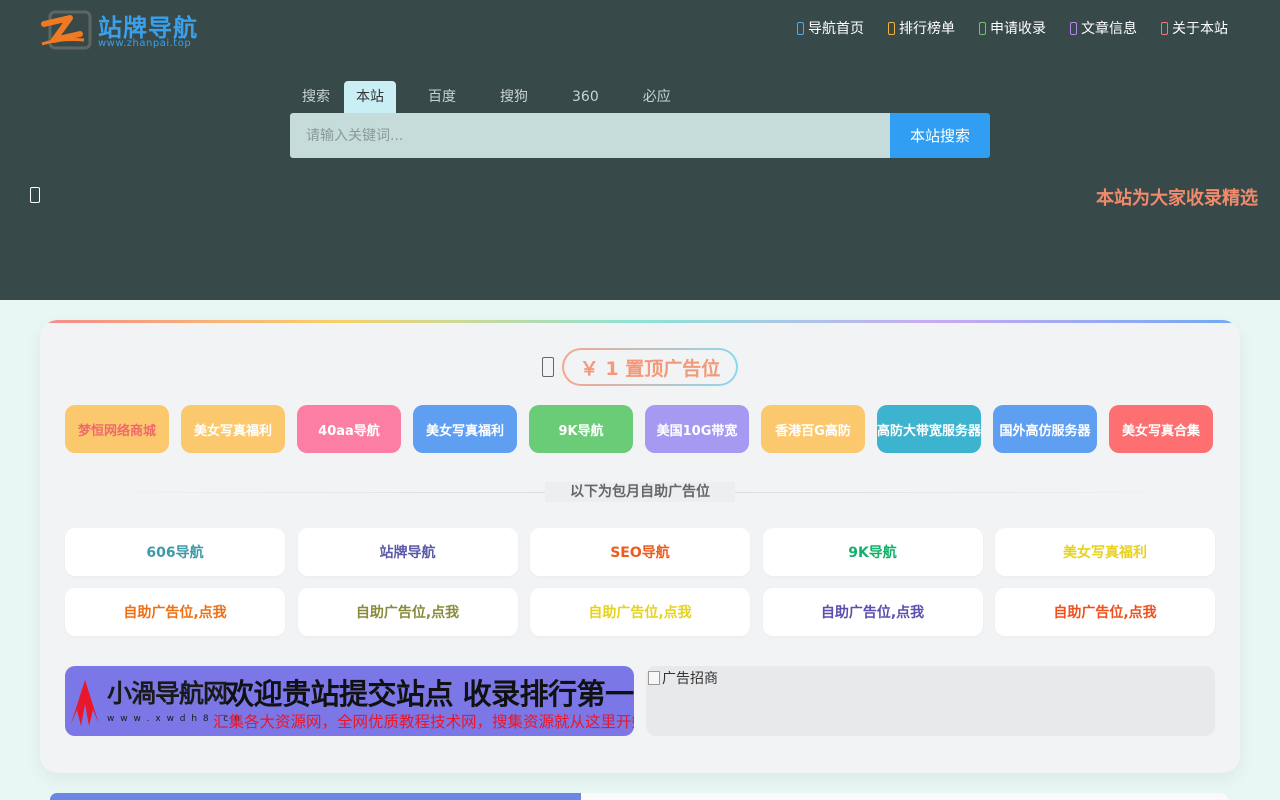 This screenshot has height=800, width=1280. Describe the element at coordinates (690, 679) in the screenshot. I see `broken-image-alt: 广告招商` at that location.